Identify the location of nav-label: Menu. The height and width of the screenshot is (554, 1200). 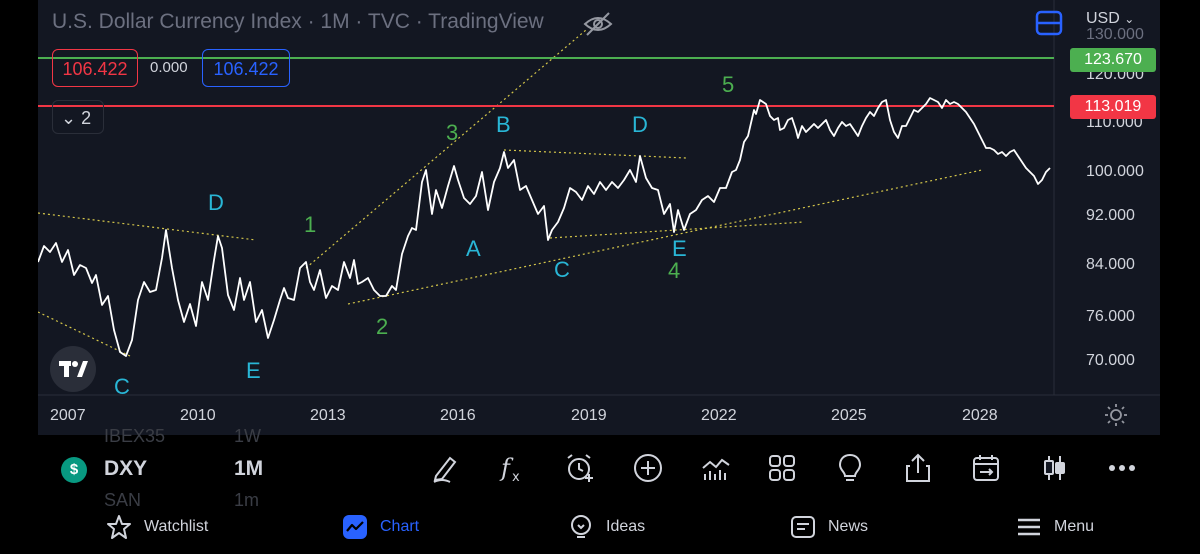
(1074, 526).